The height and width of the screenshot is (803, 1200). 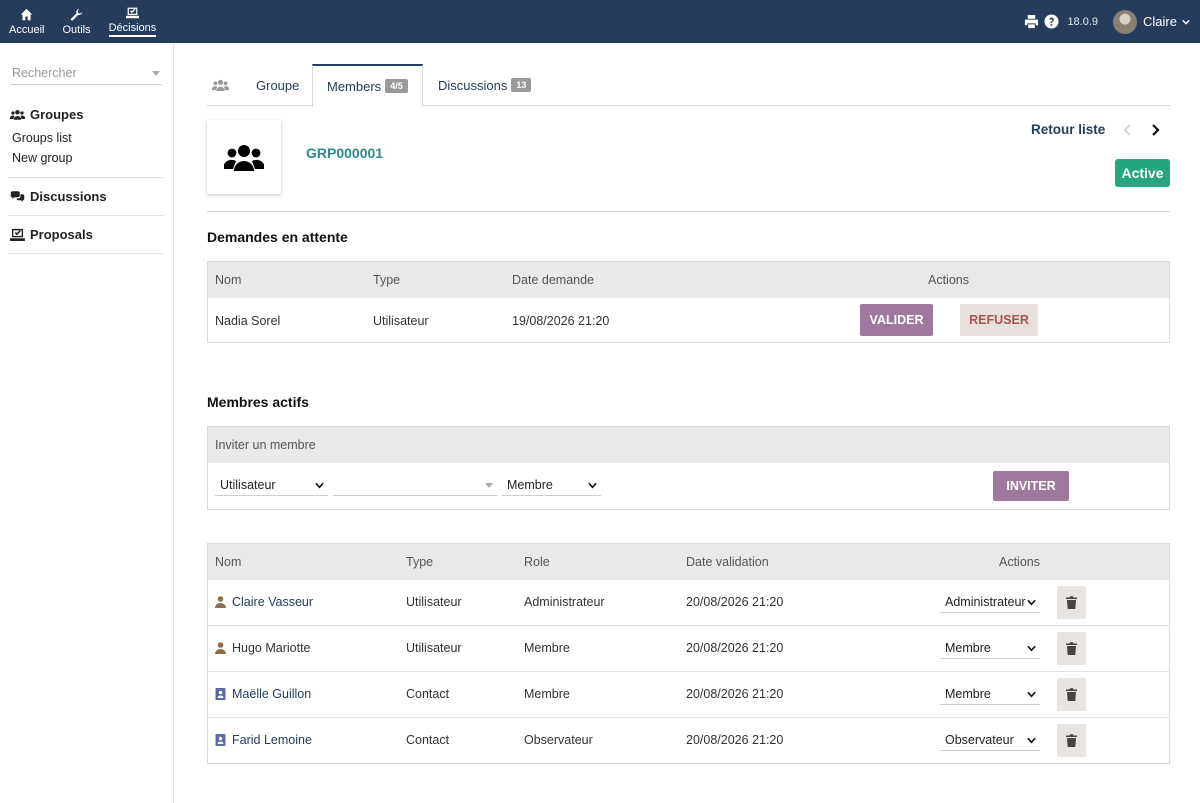 What do you see at coordinates (1128, 130) in the screenshot?
I see `chevron-left-icon` at bounding box center [1128, 130].